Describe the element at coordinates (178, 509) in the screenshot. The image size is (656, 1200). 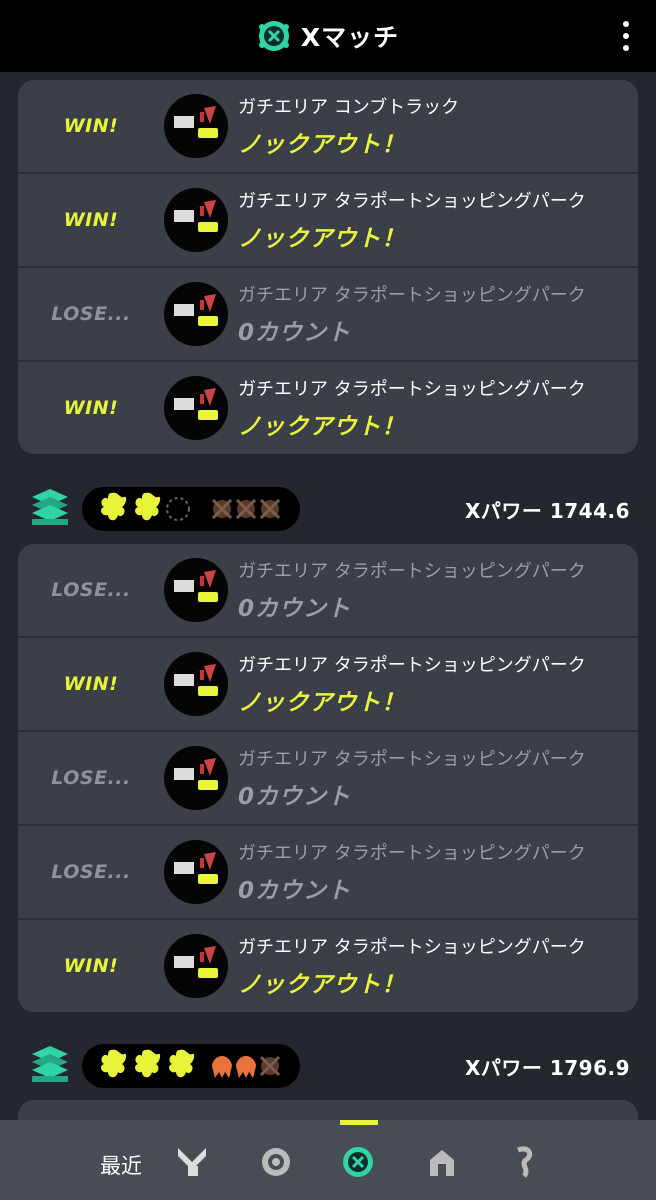
I see `empty-slot-icon` at that location.